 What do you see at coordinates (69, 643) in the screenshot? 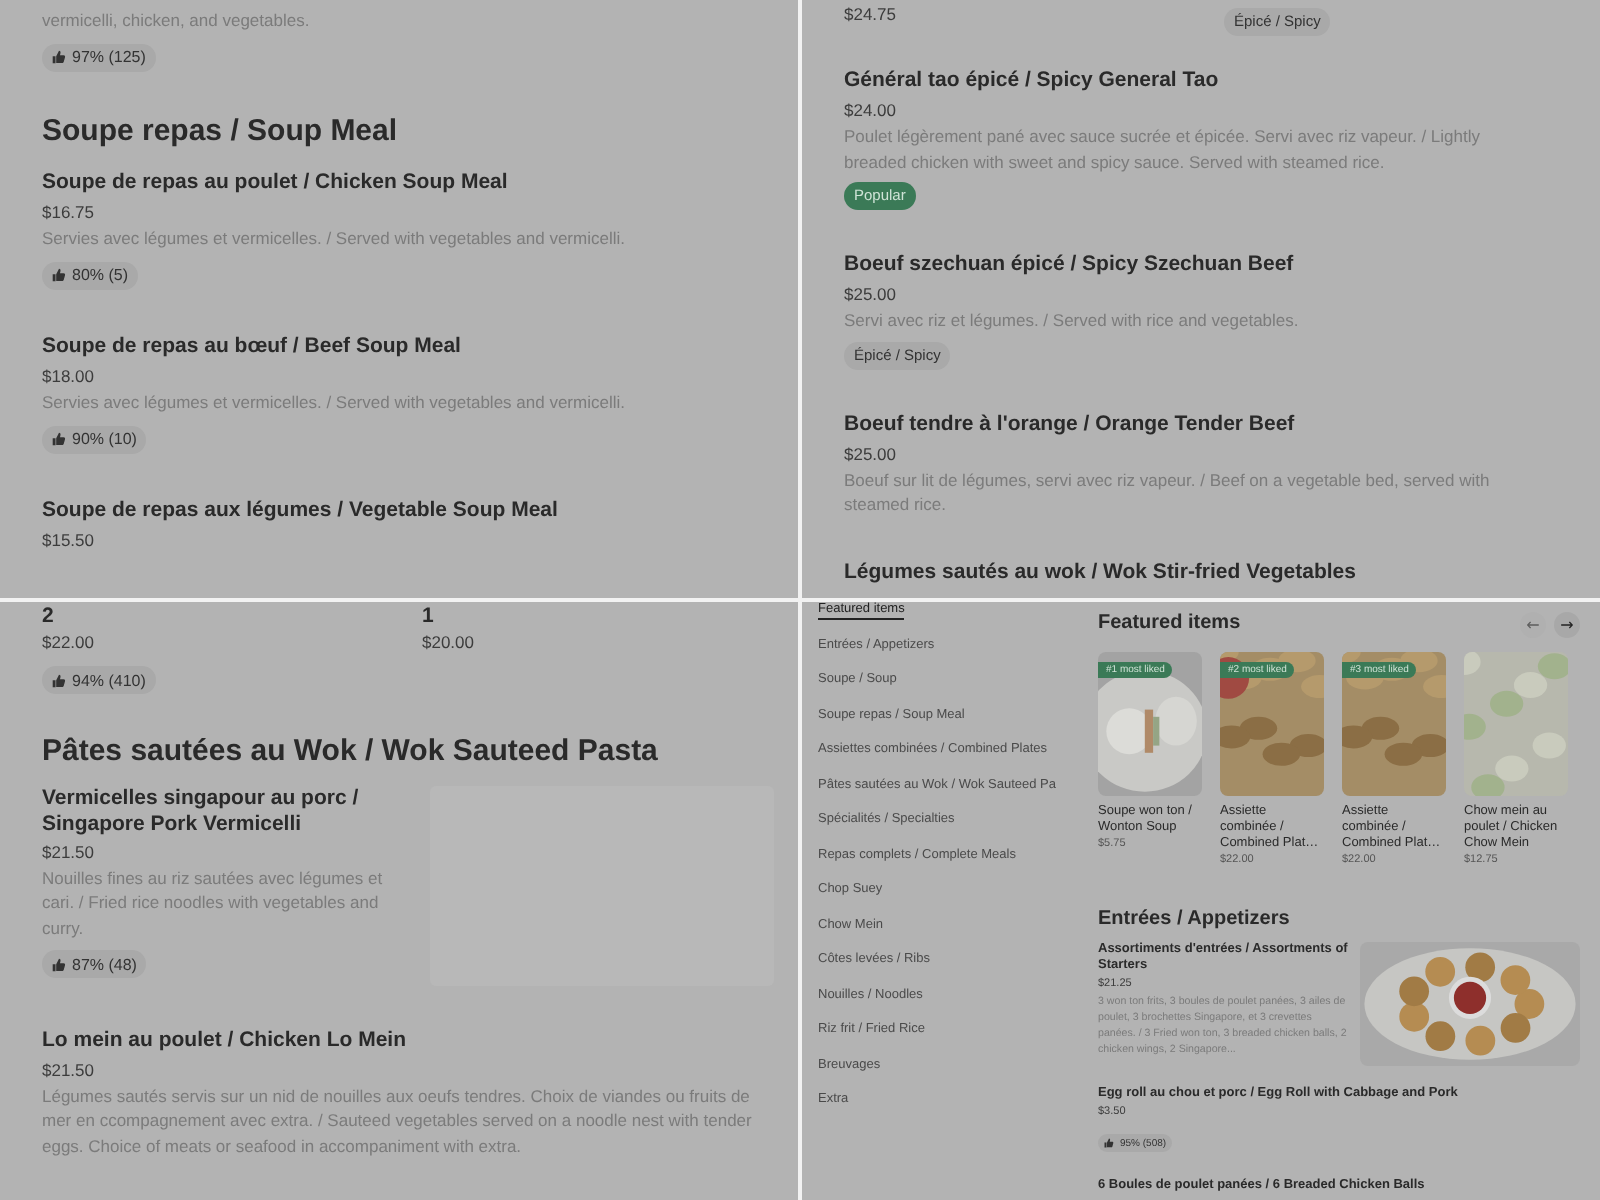
I see `item-price: $22.00` at bounding box center [69, 643].